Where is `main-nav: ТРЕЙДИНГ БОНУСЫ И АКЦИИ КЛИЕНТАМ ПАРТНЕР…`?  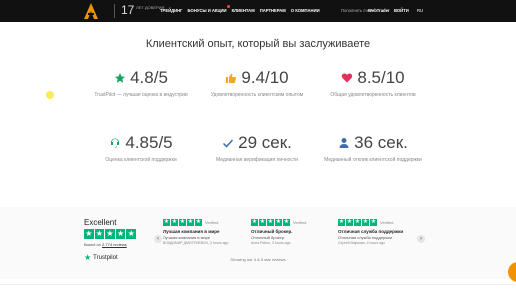 main-nav: ТРЕЙДИНГ БОНУСЫ И АКЦИИ КЛИЕНТАМ ПАРТНЕР… is located at coordinates (240, 9).